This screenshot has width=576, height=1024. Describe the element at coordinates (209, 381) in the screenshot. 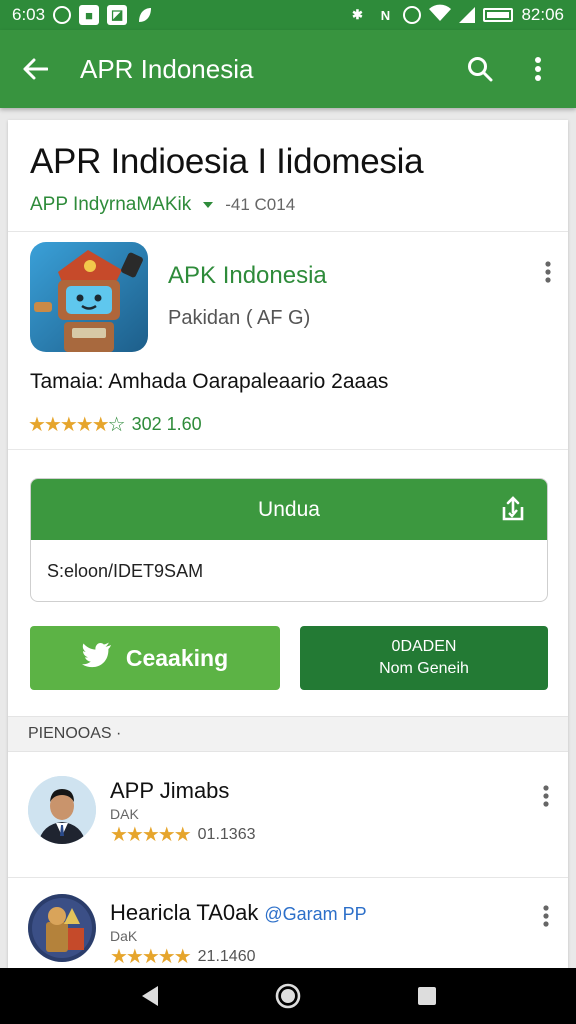

I see `app-description: Tamaia: Amhada Oarapaleaario 2aaas` at that location.